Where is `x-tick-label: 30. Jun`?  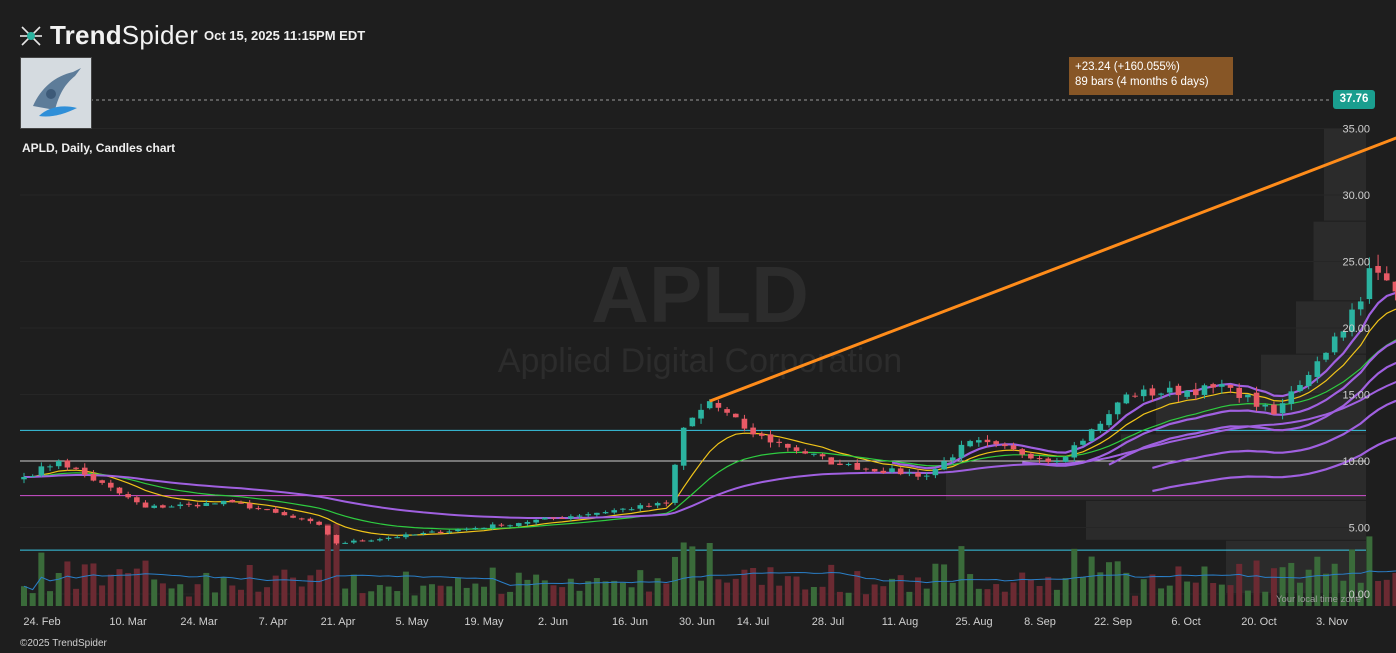
x-tick-label: 30. Jun is located at coordinates (697, 622).